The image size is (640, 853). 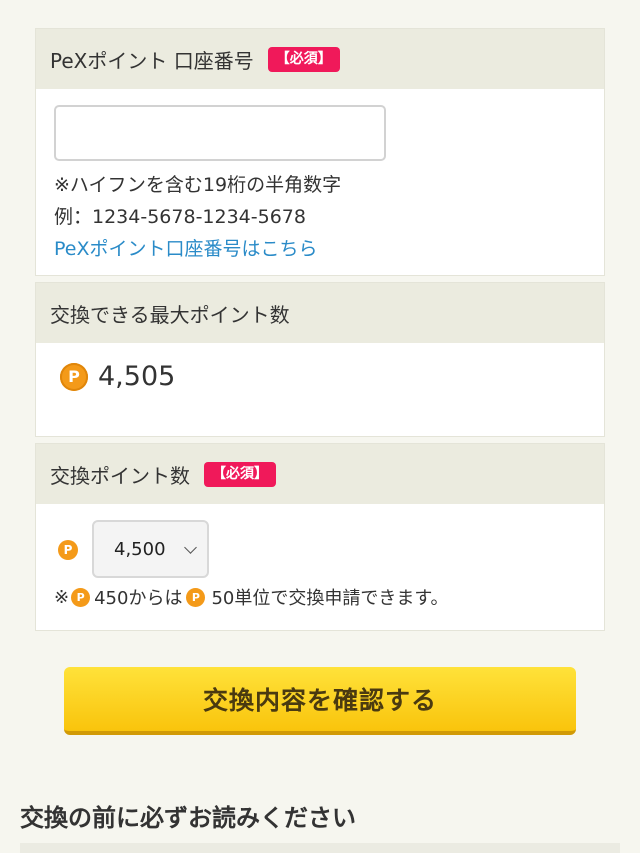 What do you see at coordinates (320, 474) in the screenshot?
I see `exchange-points-header: 交換ポイント数 【必須】` at bounding box center [320, 474].